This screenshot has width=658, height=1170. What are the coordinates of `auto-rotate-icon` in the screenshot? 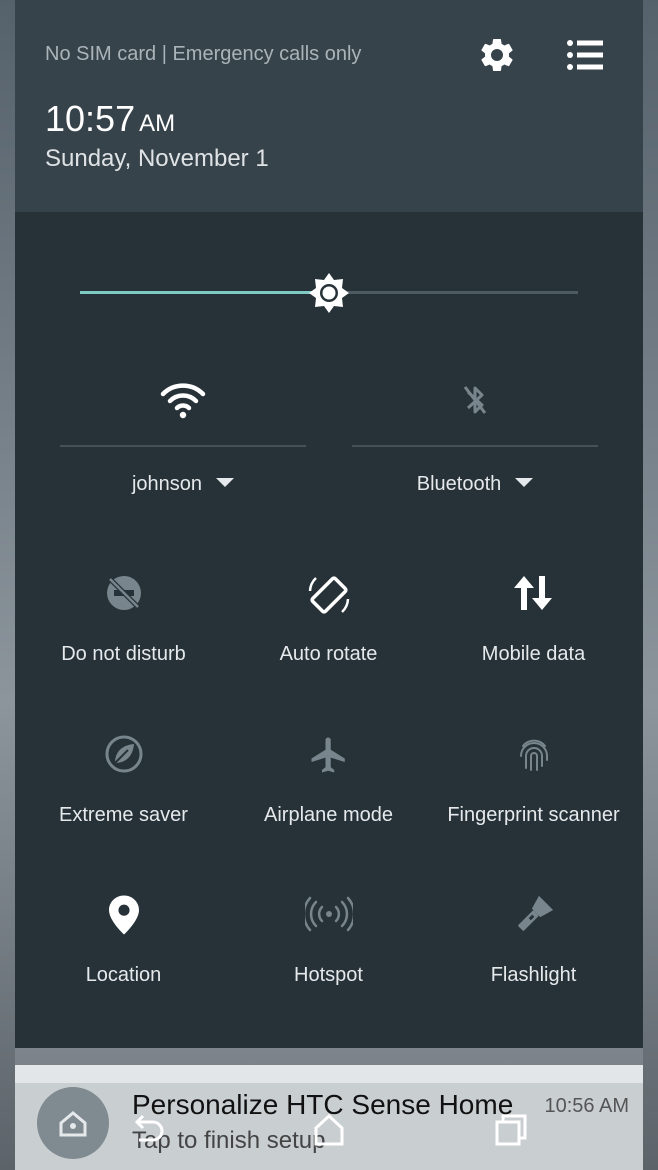 It's located at (328, 595).